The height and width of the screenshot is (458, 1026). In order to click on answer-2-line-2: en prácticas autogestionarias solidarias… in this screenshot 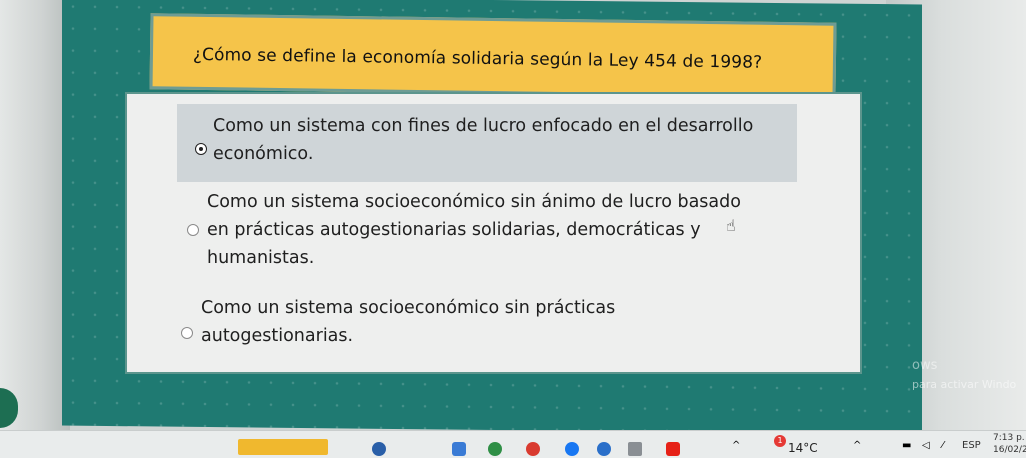, I will do `click(454, 230)`.